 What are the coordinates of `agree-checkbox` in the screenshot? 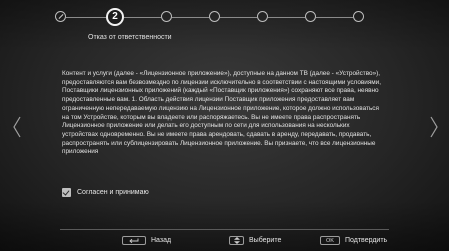 It's located at (66, 192).